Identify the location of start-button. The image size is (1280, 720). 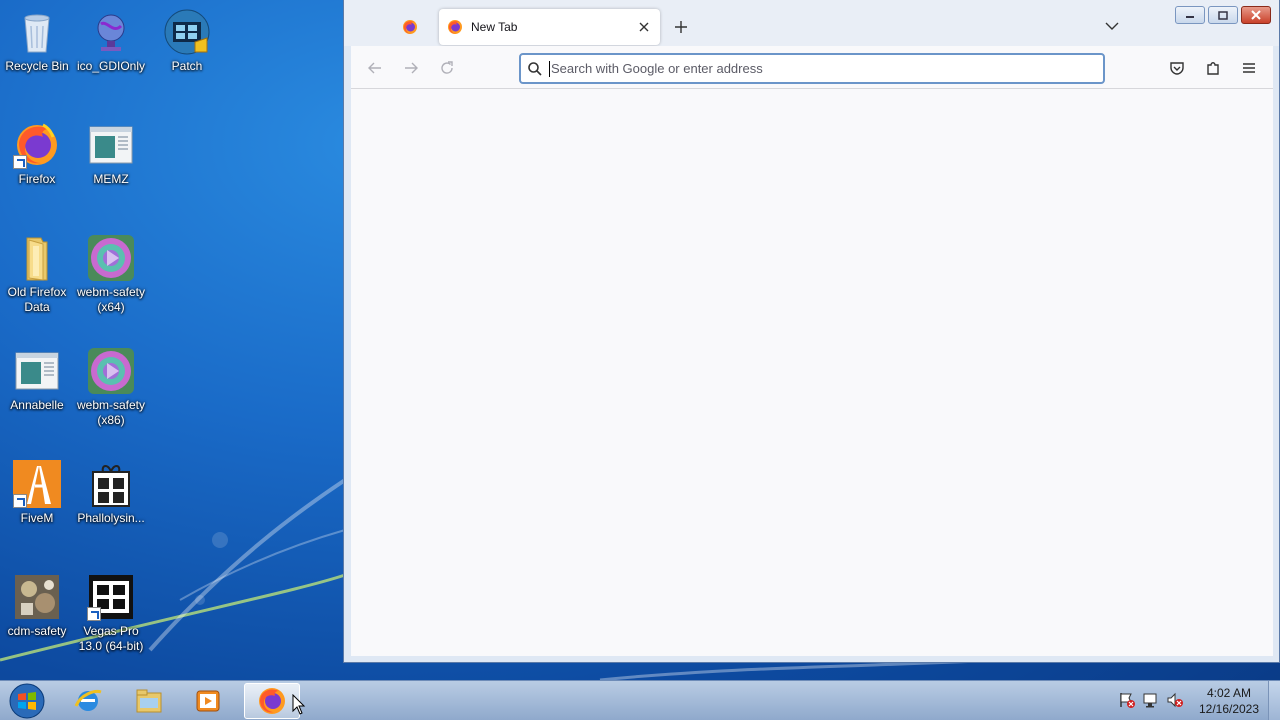
(27, 701).